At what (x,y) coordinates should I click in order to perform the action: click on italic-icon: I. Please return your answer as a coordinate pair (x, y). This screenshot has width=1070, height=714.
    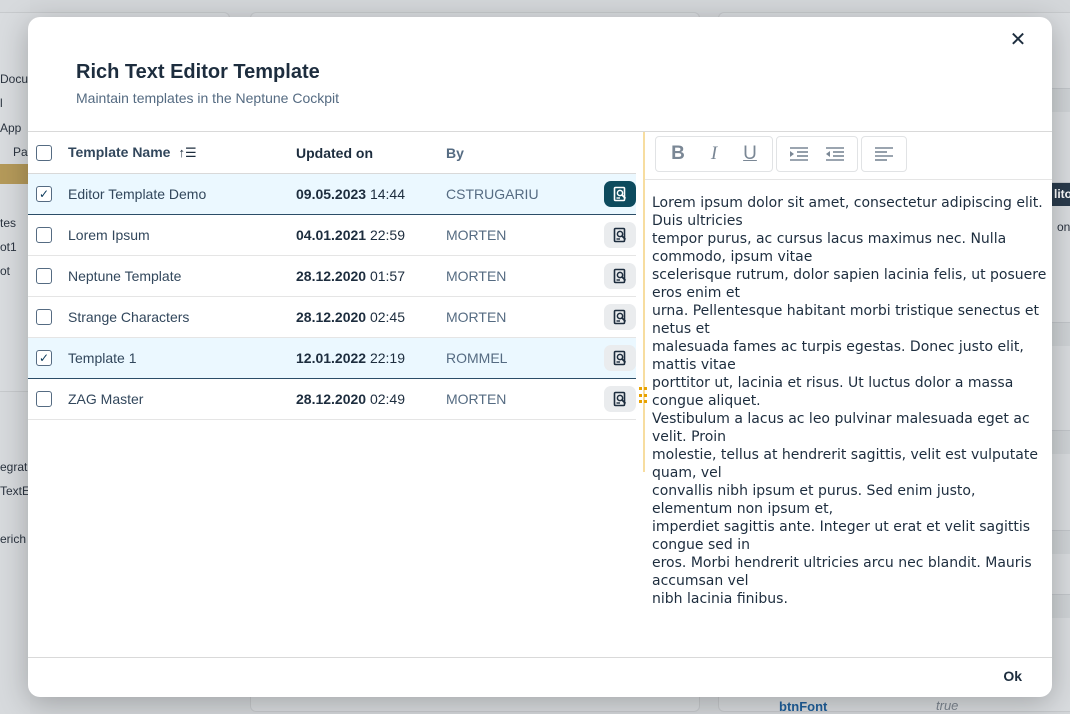
    Looking at the image, I should click on (714, 153).